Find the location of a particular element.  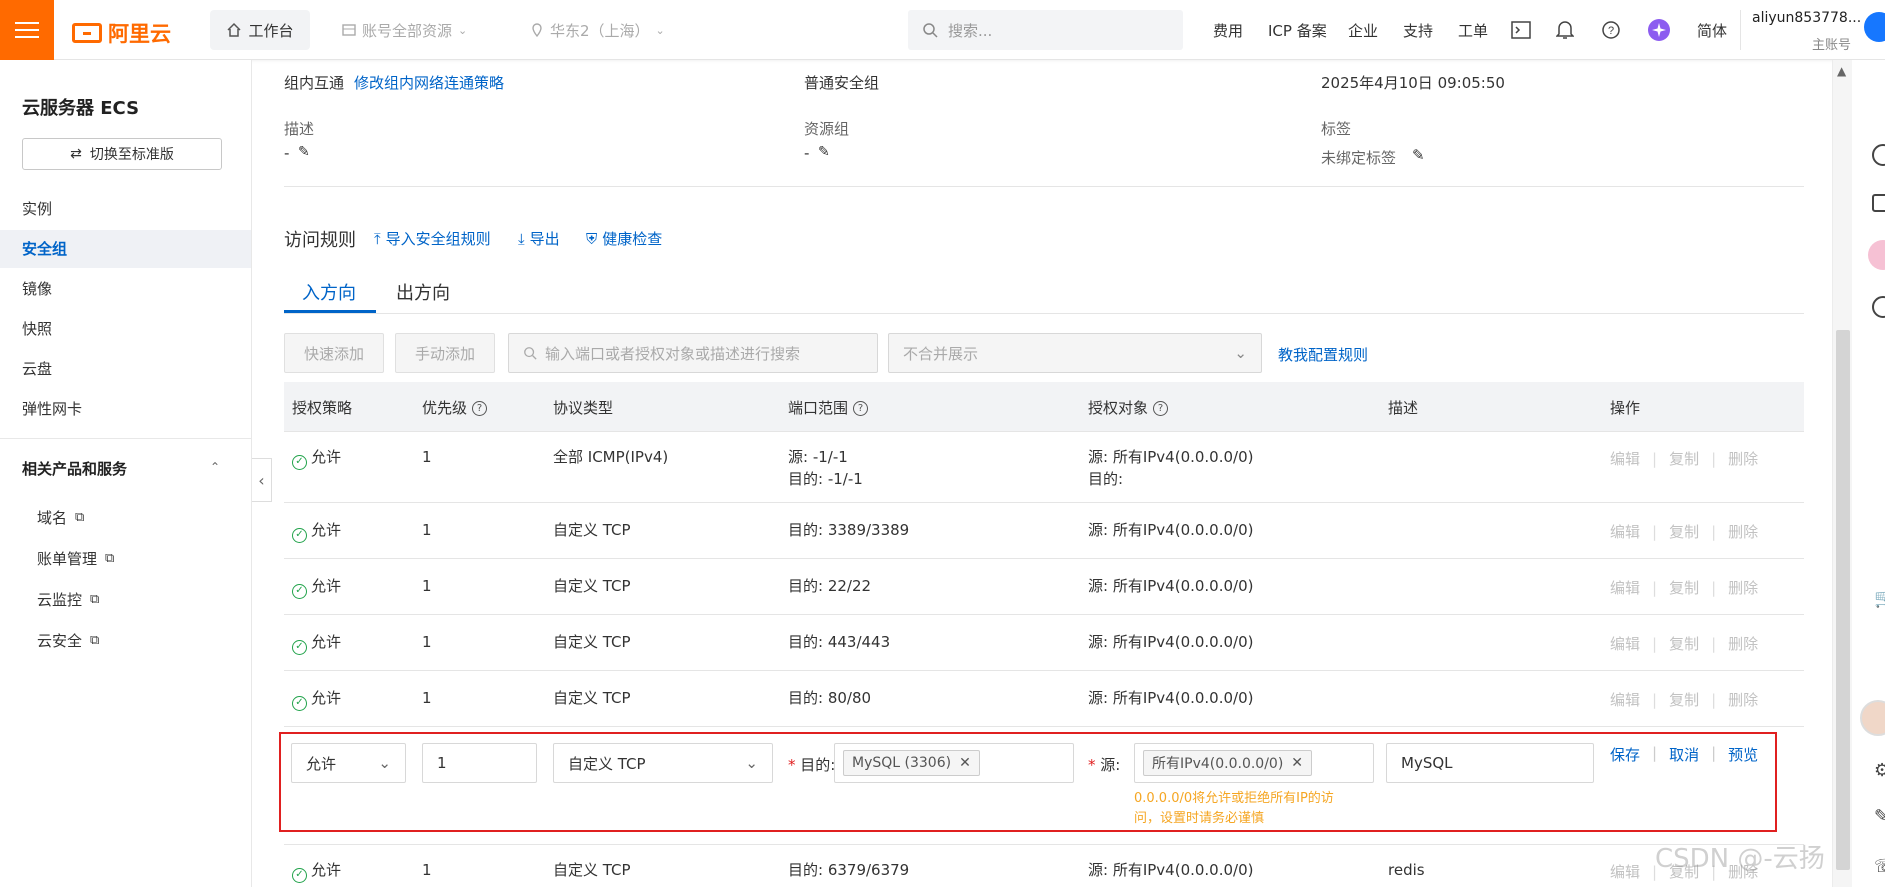

related-item-monitor: 云监控 ⧉ is located at coordinates (68, 599).